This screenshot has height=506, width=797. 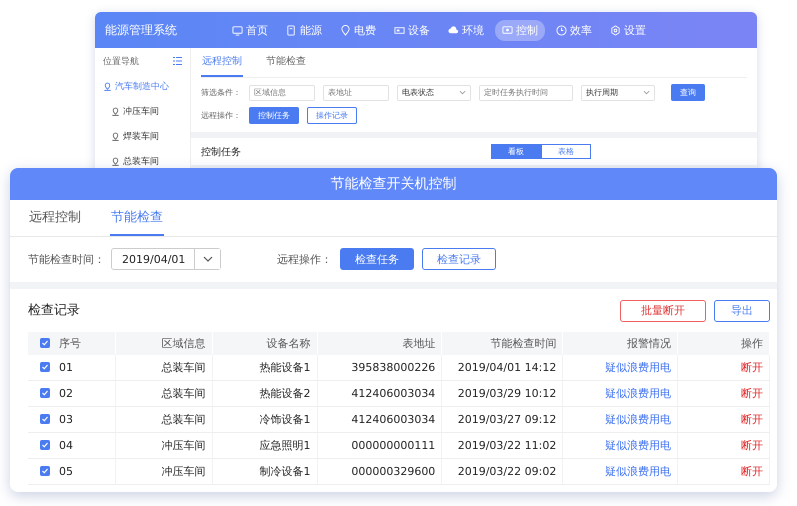 What do you see at coordinates (285, 445) in the screenshot?
I see `table-cell: 应急照明1` at bounding box center [285, 445].